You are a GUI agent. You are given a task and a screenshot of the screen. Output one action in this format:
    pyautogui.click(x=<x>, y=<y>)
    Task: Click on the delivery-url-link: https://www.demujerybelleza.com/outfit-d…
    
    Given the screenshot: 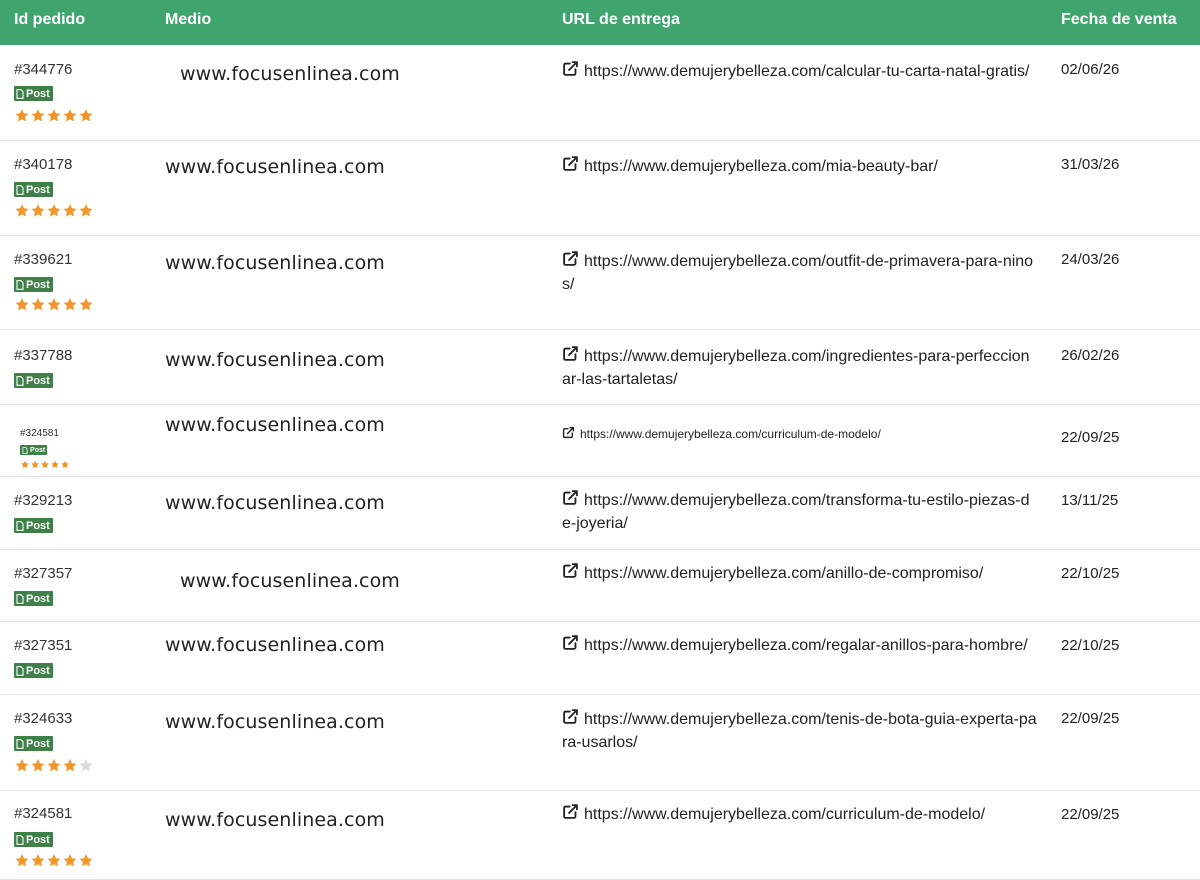 What is the action you would take?
    pyautogui.click(x=799, y=273)
    